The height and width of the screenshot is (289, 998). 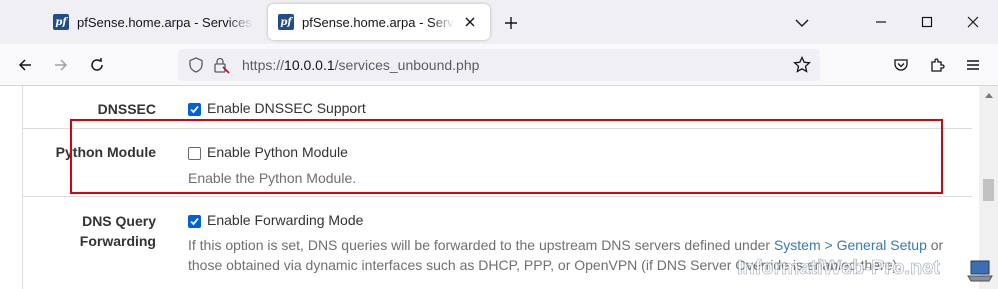 I want to click on reload-icon, so click(x=97, y=65).